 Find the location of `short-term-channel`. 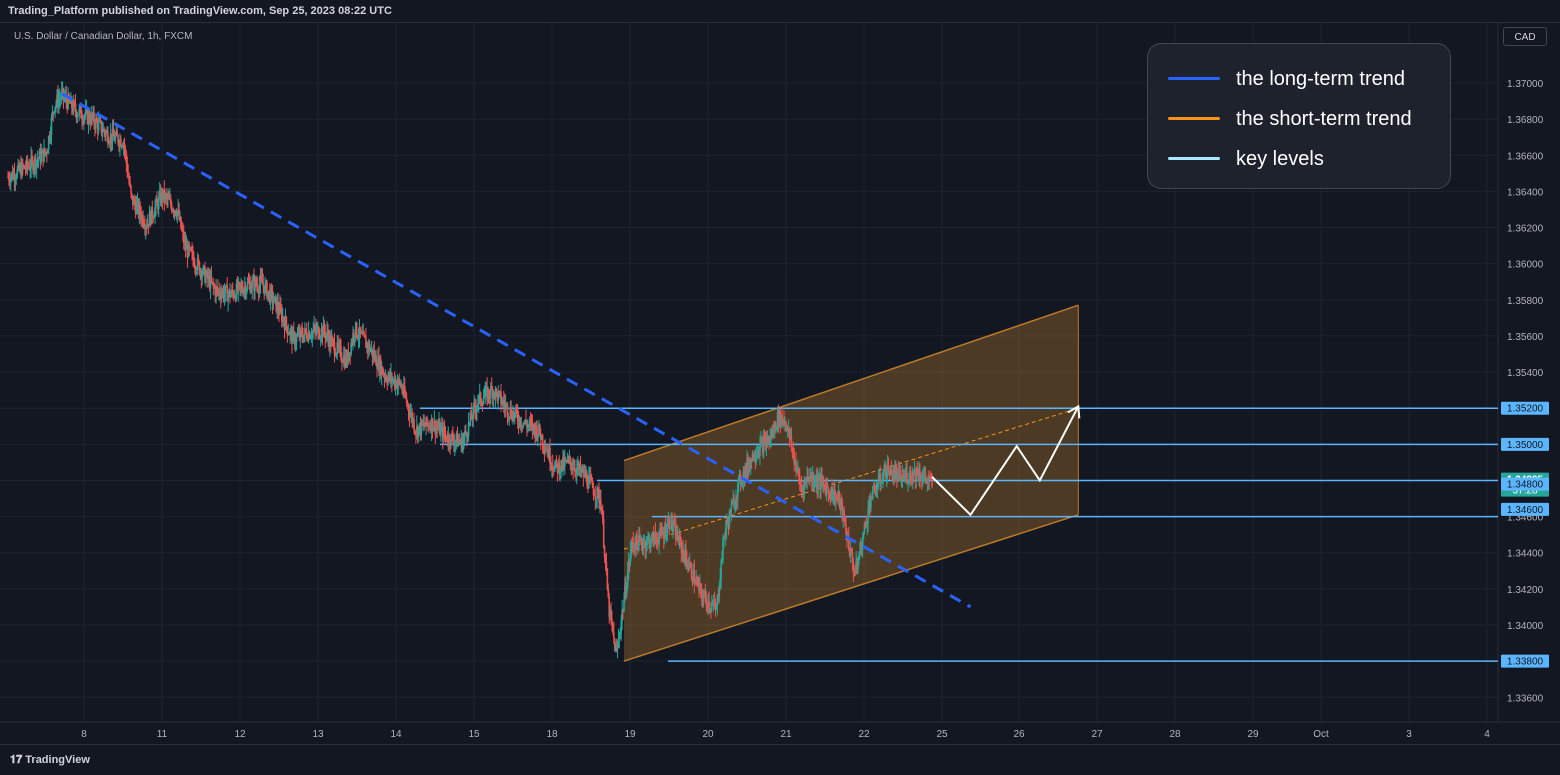

short-term-channel is located at coordinates (851, 483).